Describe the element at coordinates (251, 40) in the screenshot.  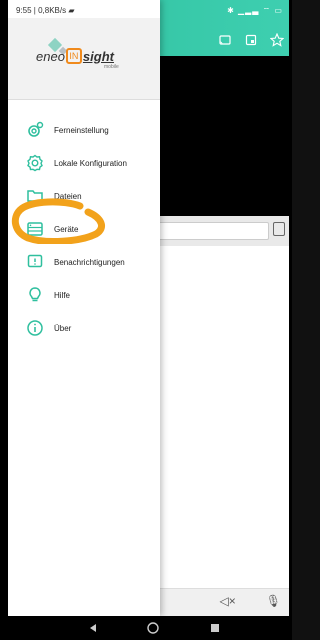
I see `fullscreen-icon` at that location.